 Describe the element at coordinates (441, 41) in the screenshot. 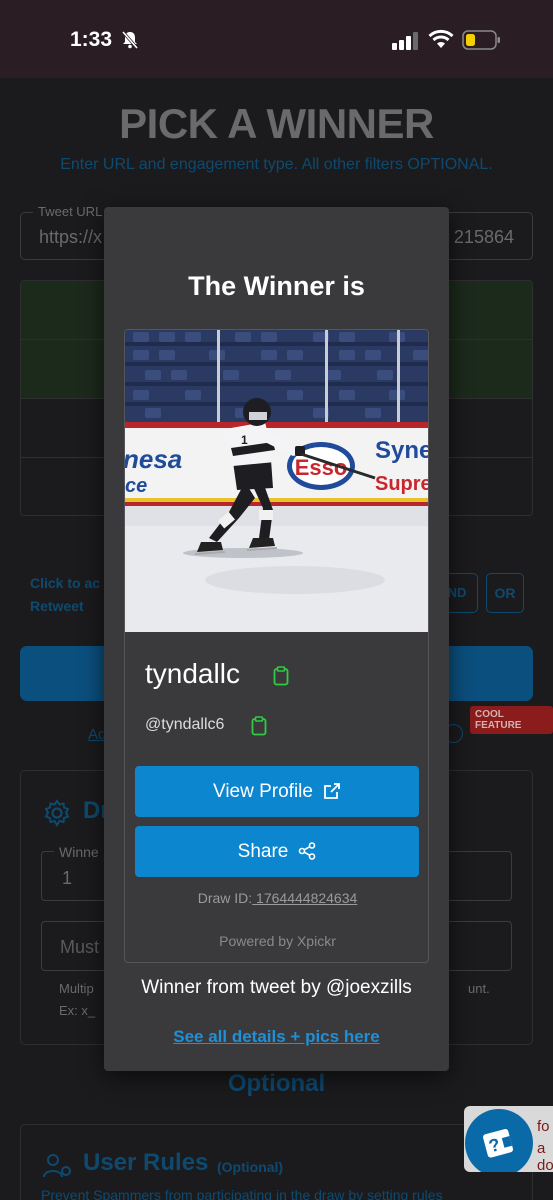

I see `wifi-icon` at that location.